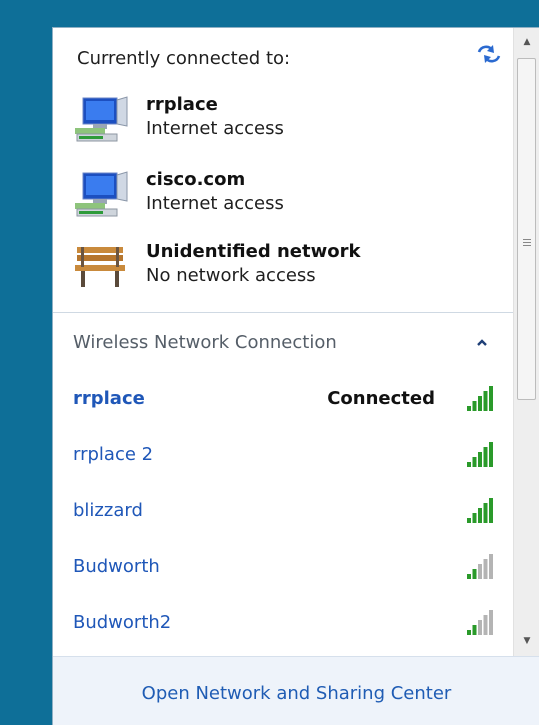  Describe the element at coordinates (122, 622) in the screenshot. I see `network-ssid: Budworth2` at that location.